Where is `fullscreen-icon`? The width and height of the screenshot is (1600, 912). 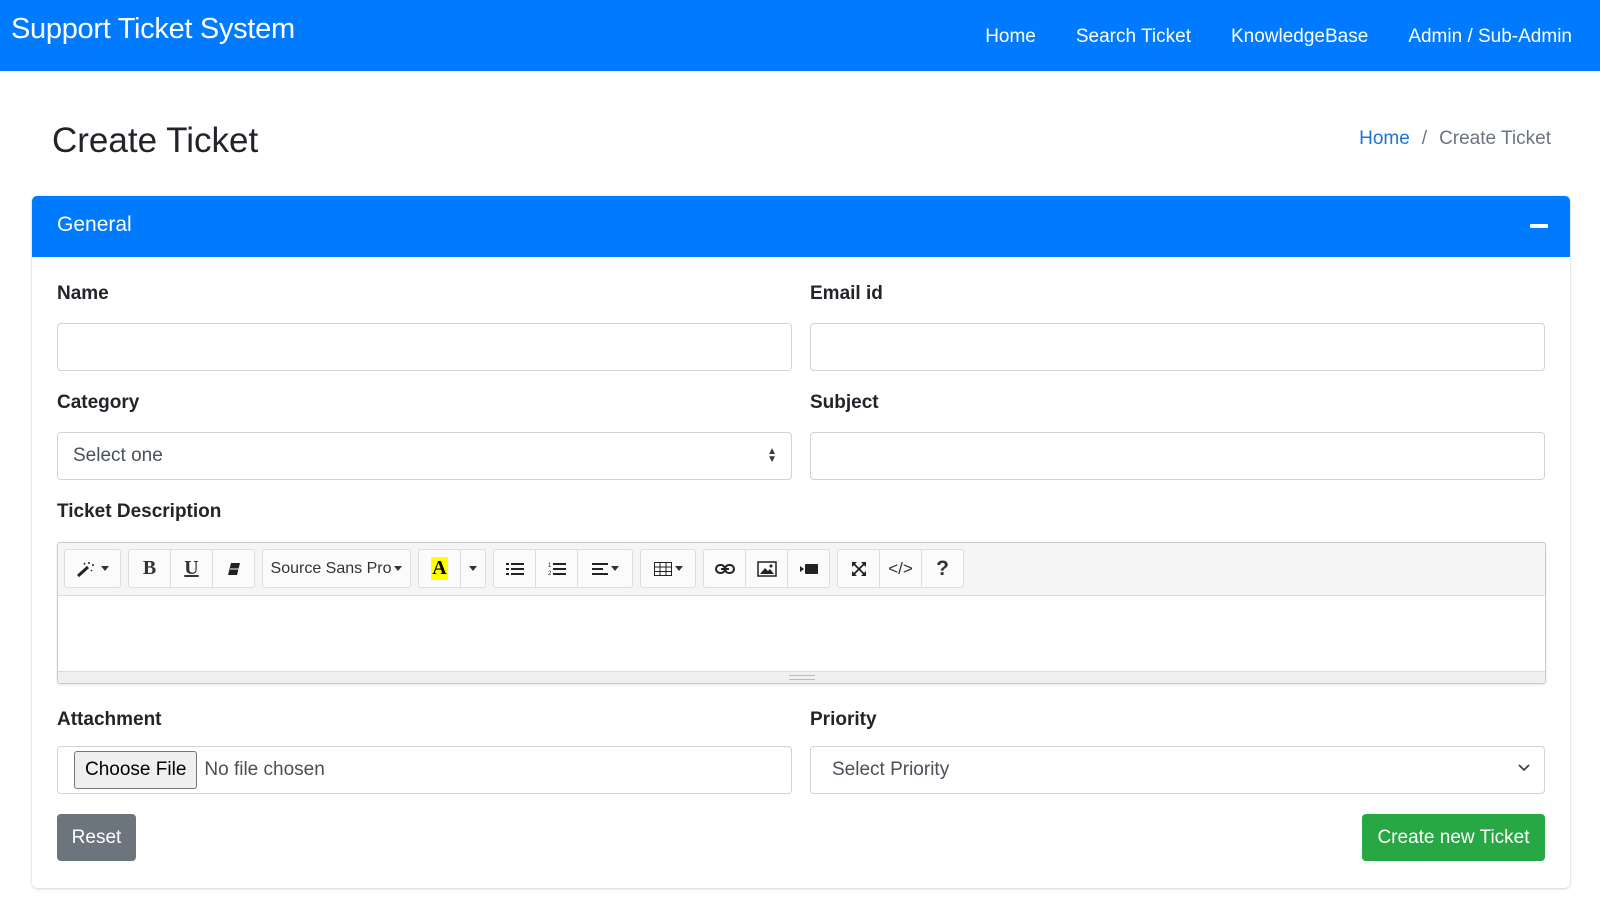 fullscreen-icon is located at coordinates (858, 568).